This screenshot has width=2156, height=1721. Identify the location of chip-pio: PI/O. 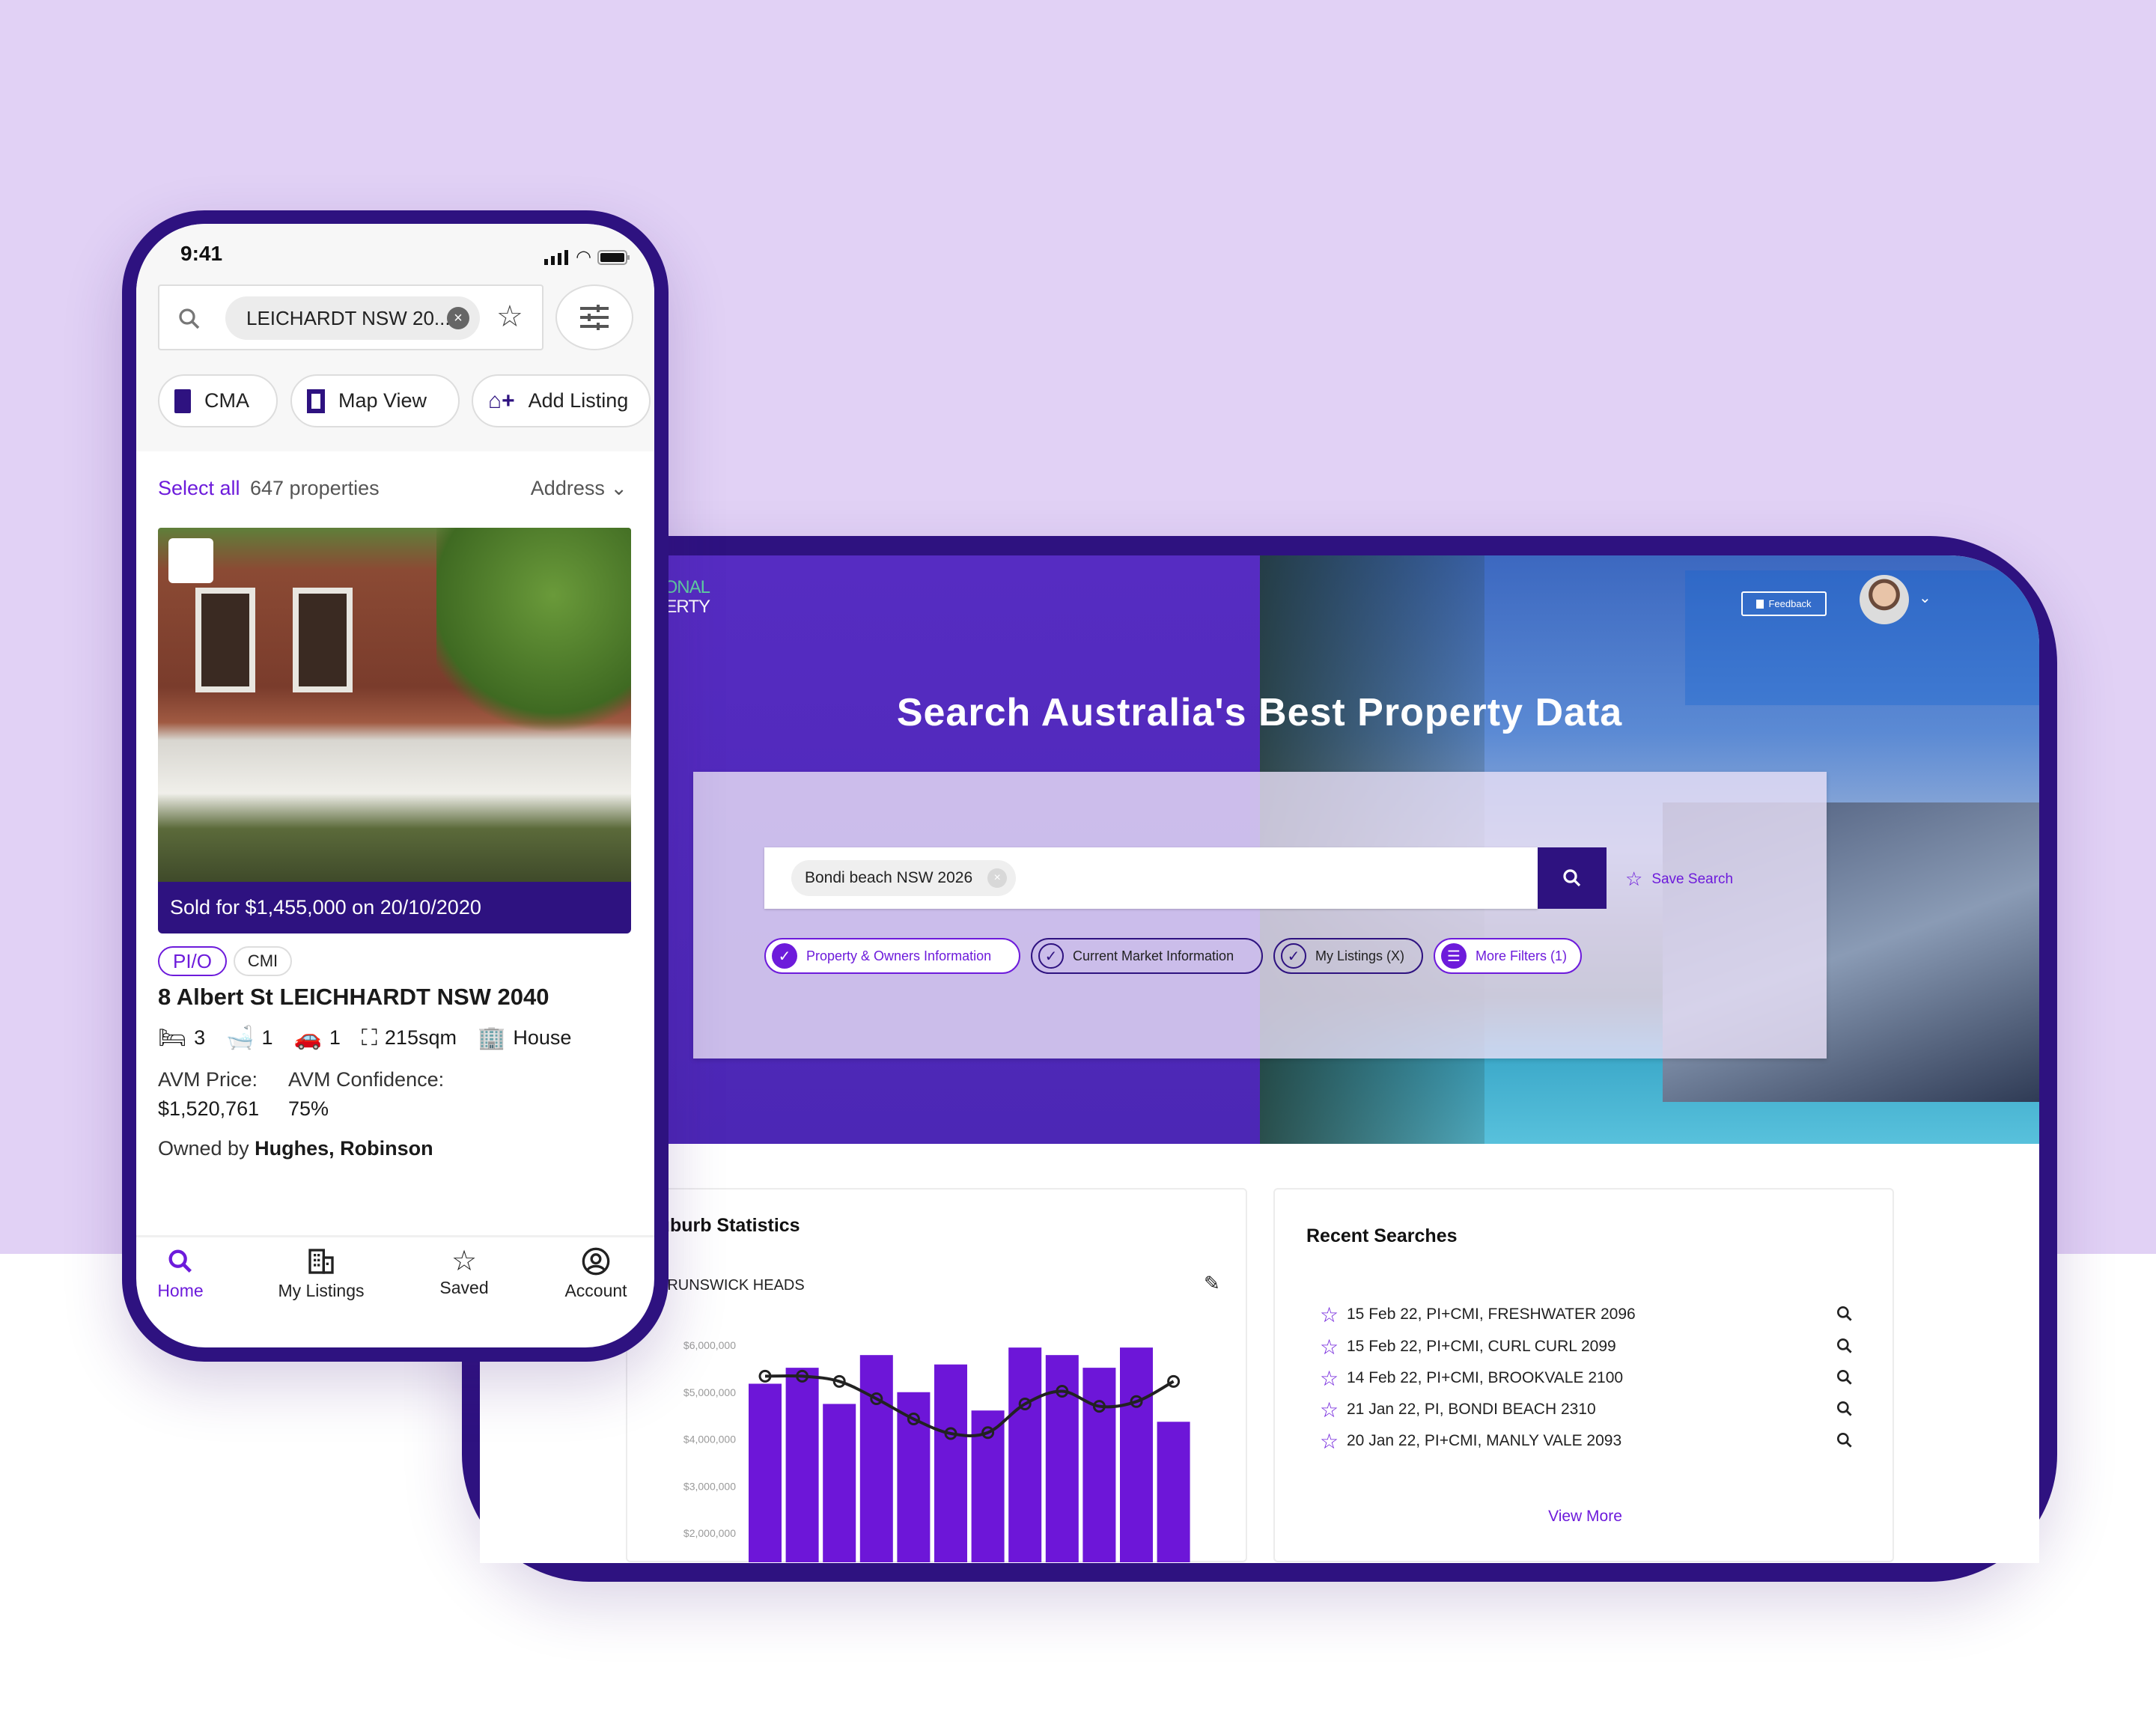
(192, 961).